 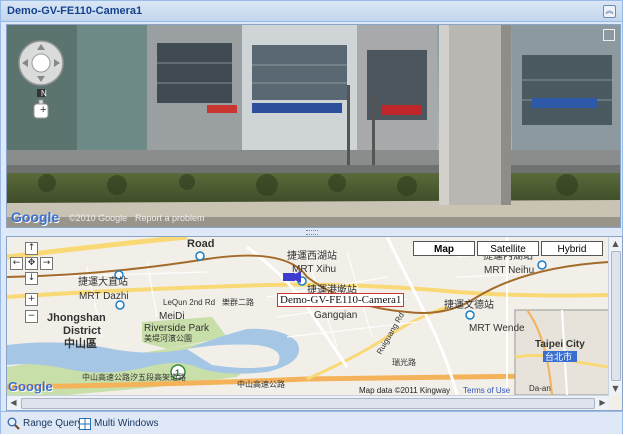 I want to click on multi-windows-label: Multi Windows, so click(x=126, y=423).